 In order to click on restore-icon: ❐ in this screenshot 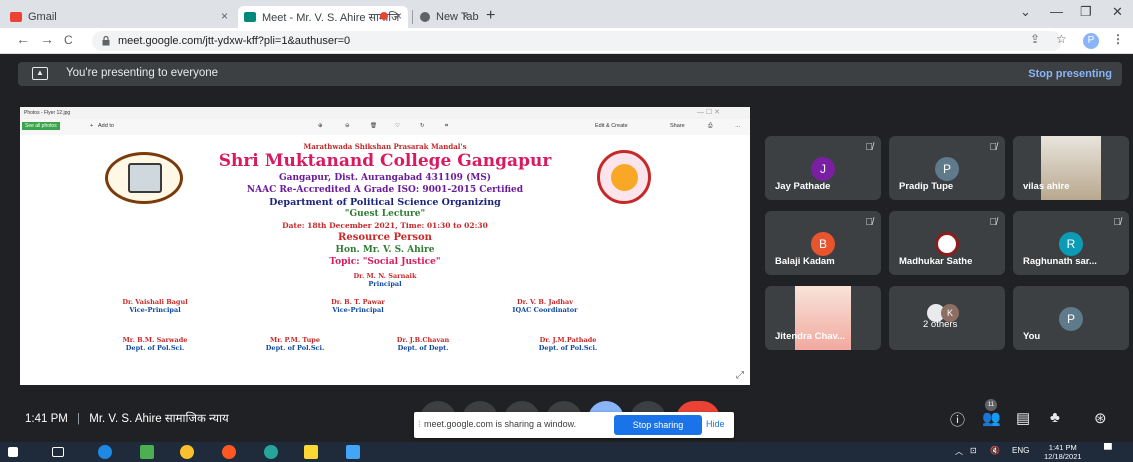, I will do `click(1086, 12)`.